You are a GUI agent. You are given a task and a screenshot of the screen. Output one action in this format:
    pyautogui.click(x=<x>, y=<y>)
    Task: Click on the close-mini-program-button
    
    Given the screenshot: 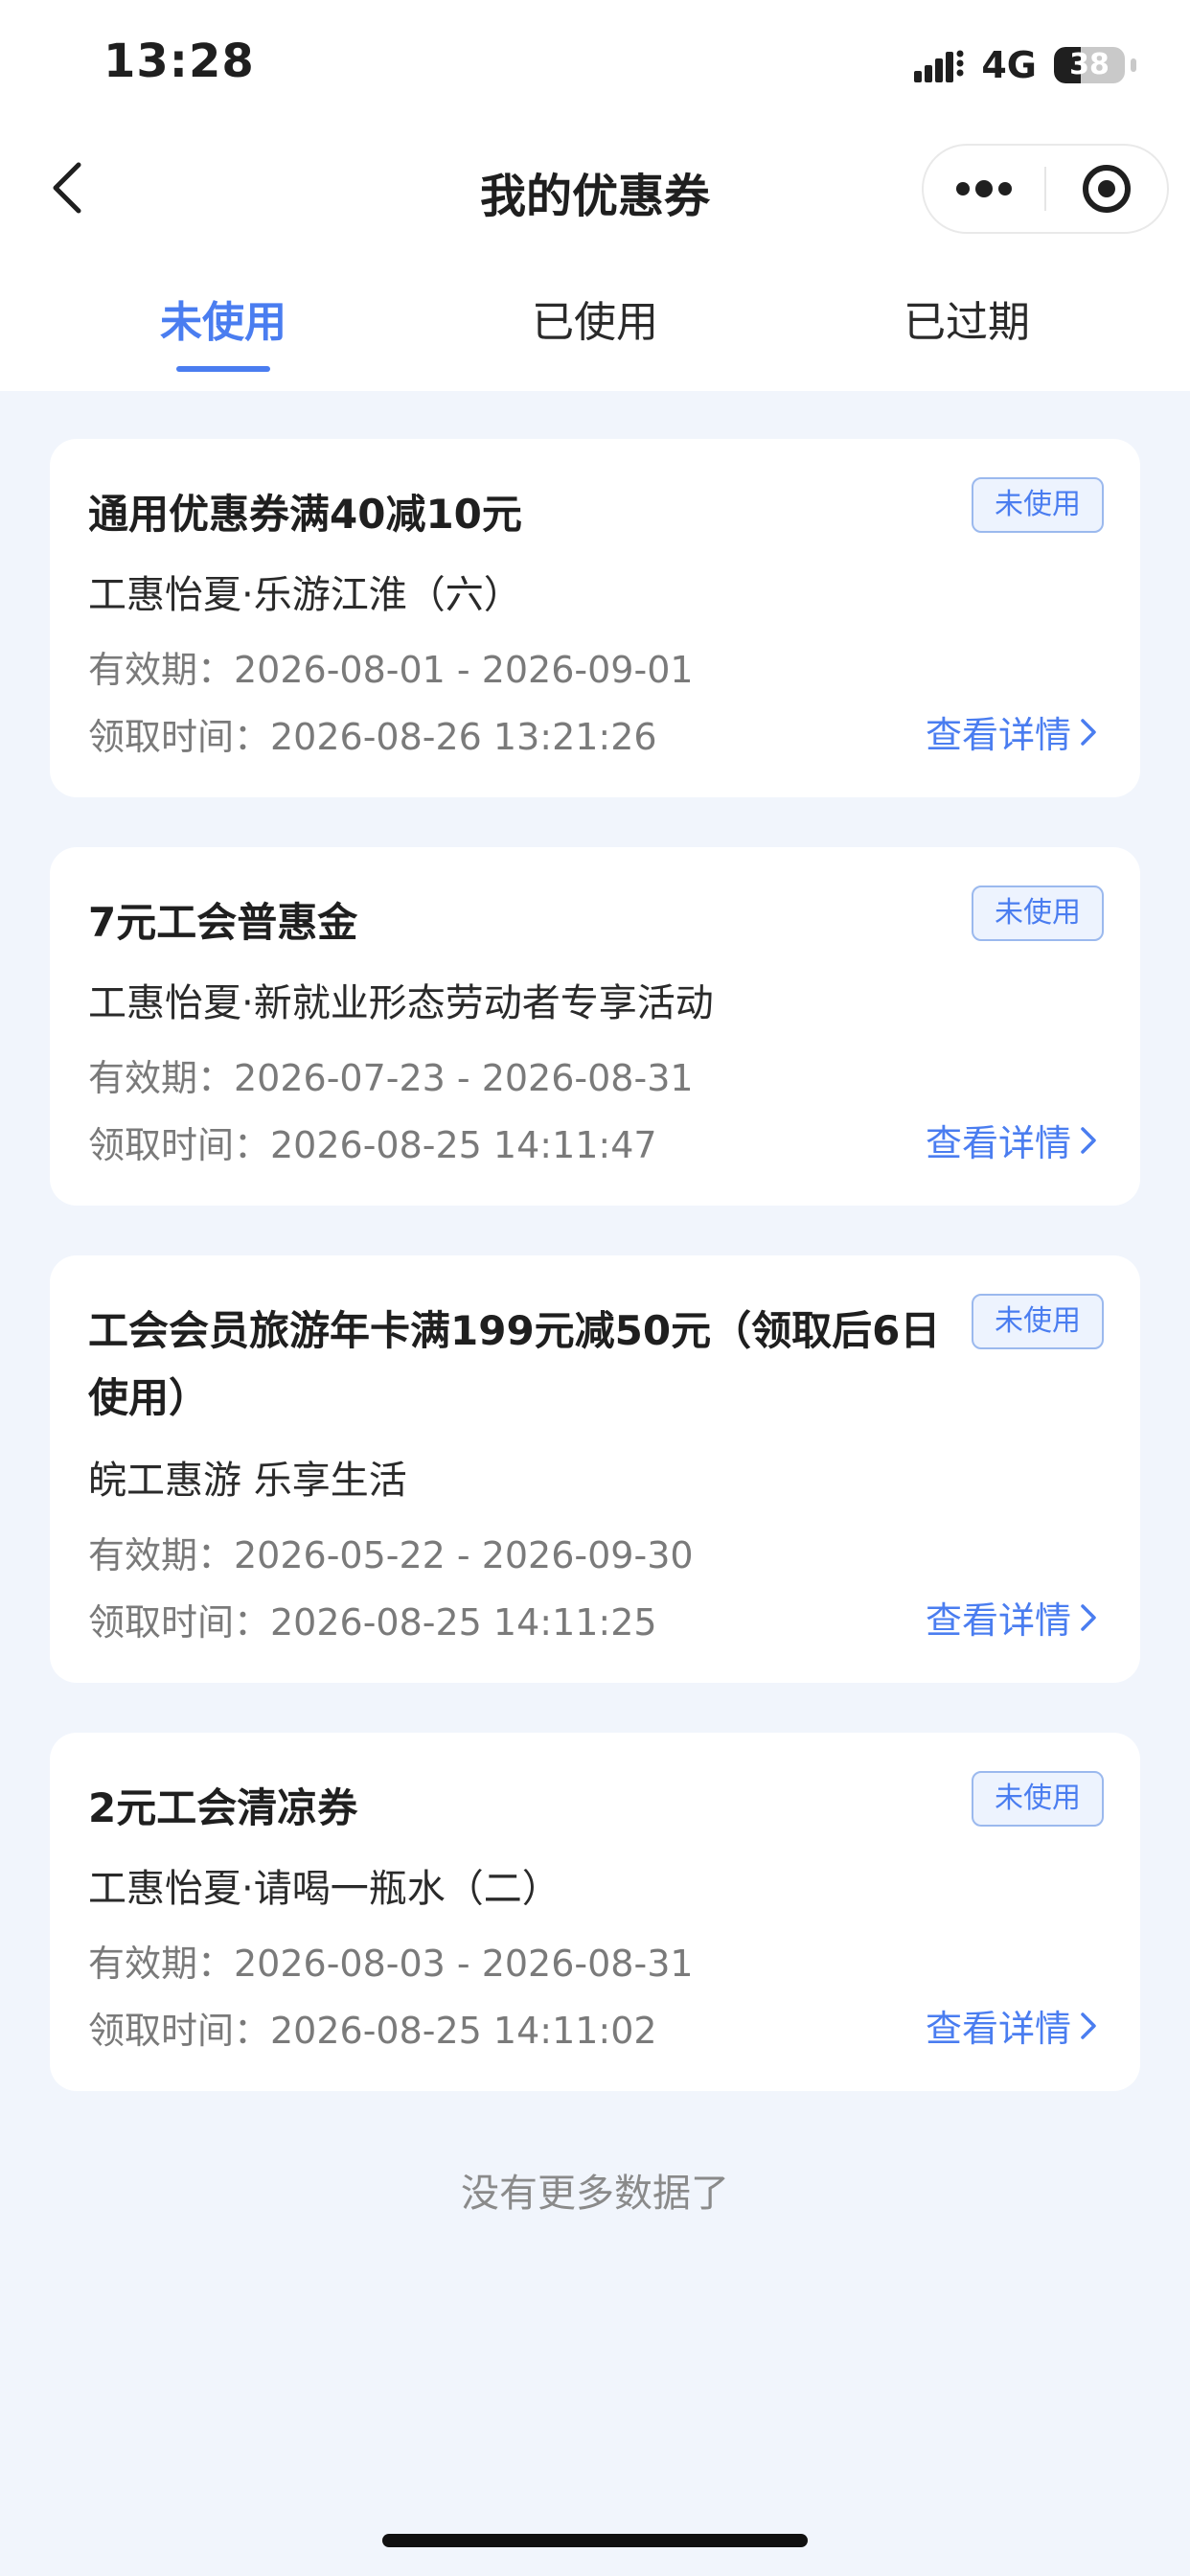 What is the action you would take?
    pyautogui.click(x=1106, y=189)
    